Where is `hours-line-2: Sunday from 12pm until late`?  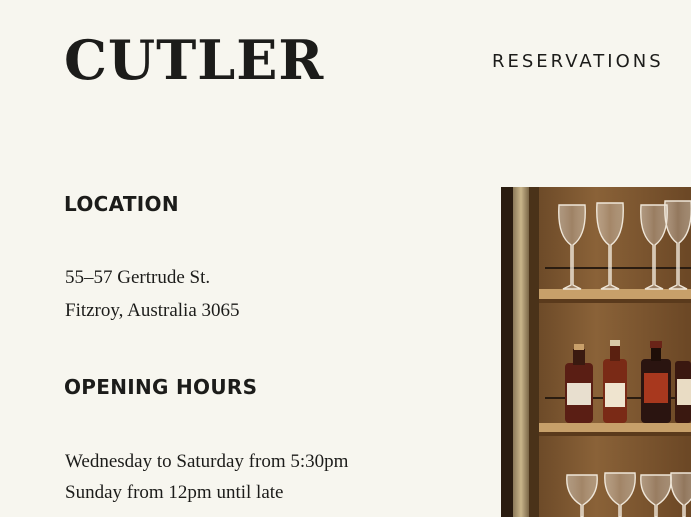 hours-line-2: Sunday from 12pm until late is located at coordinates (174, 492).